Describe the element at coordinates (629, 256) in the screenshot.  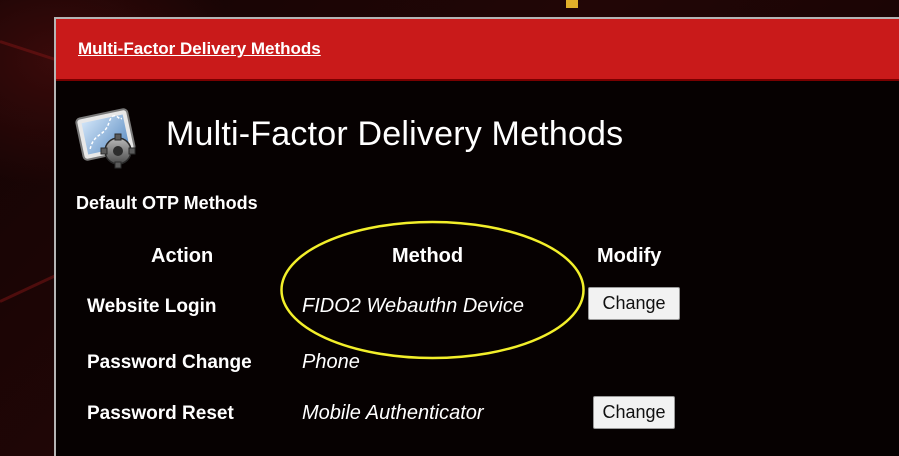
I see `column-header-modify: Modify` at that location.